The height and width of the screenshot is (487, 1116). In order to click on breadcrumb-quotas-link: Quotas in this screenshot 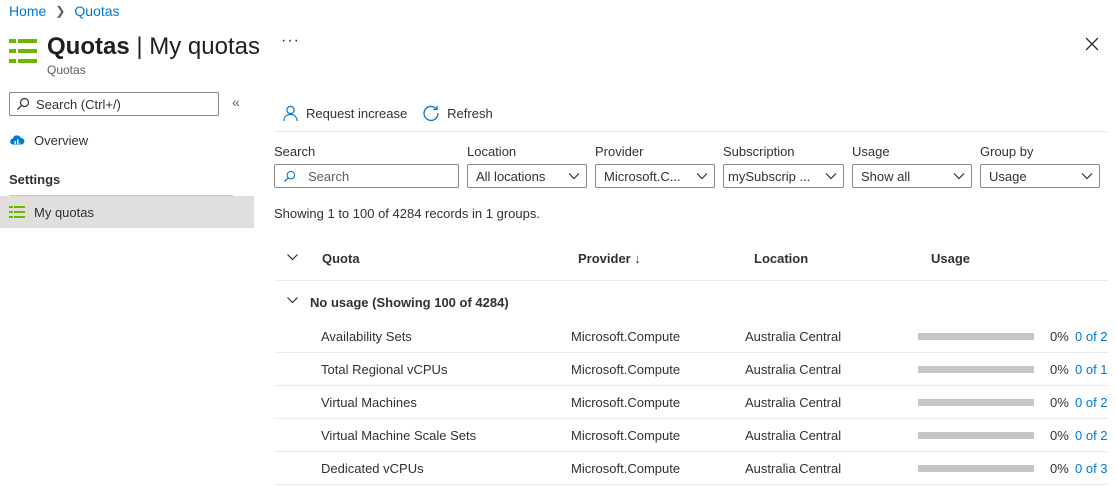, I will do `click(96, 11)`.